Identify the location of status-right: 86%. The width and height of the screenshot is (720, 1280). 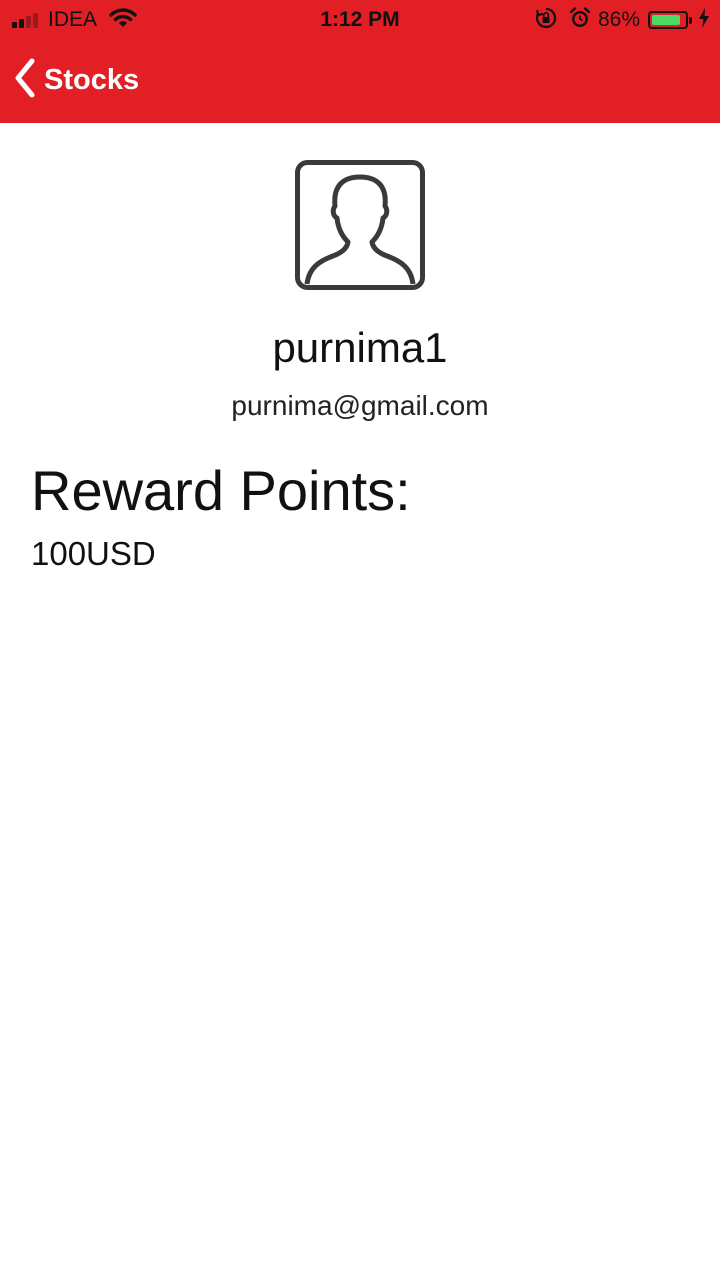
(622, 20).